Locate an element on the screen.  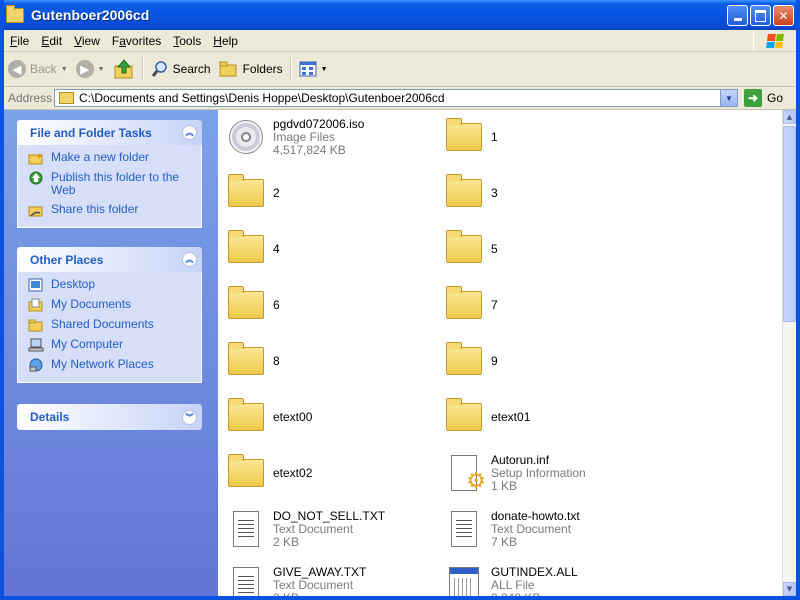
file-item: pgdvd072006.iso Image Files 4,517,824 KB is located at coordinates (324, 137).